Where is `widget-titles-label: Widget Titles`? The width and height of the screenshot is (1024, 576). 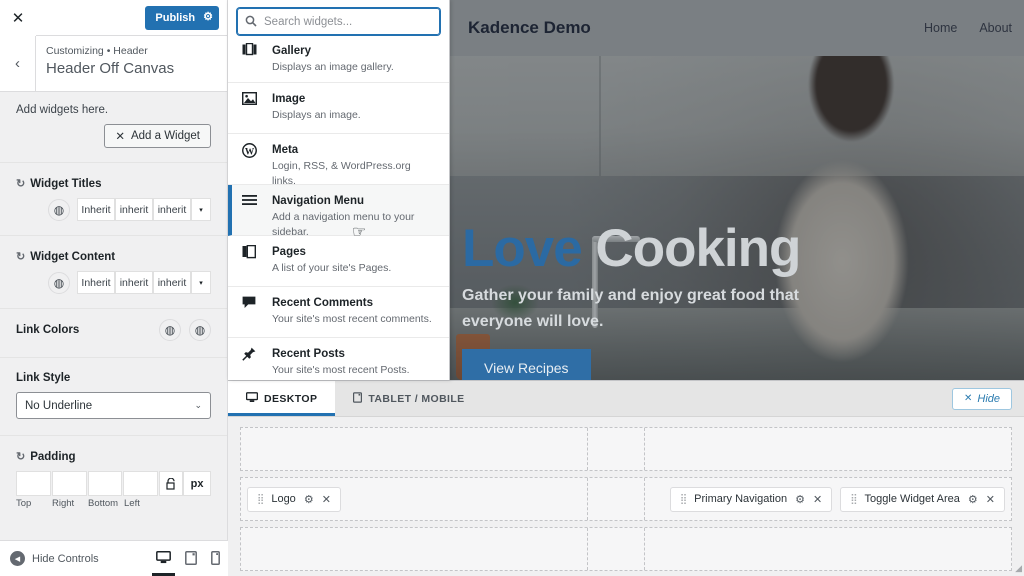
widget-titles-label: Widget Titles is located at coordinates (66, 183).